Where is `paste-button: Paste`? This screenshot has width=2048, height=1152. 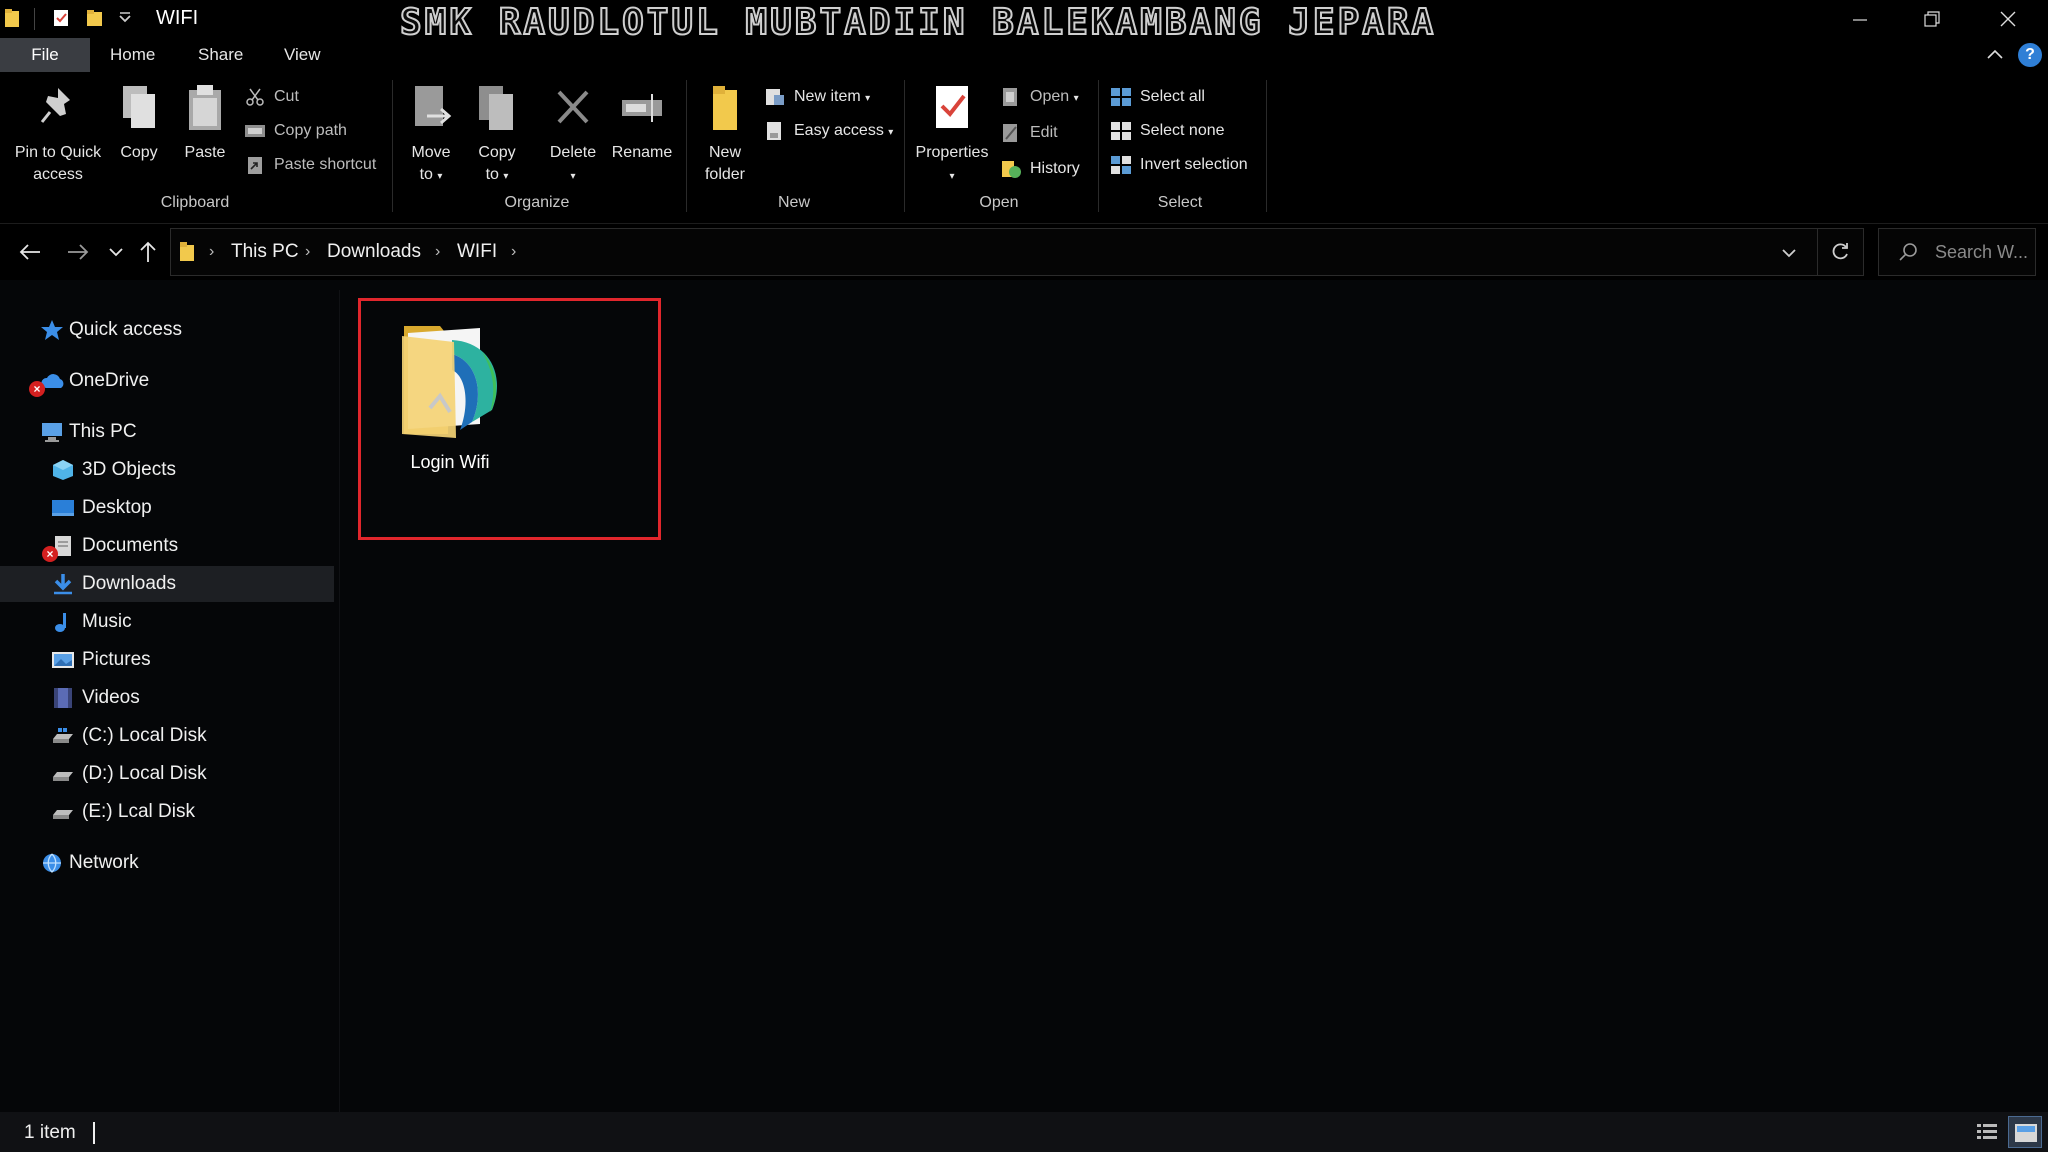 paste-button: Paste is located at coordinates (205, 123).